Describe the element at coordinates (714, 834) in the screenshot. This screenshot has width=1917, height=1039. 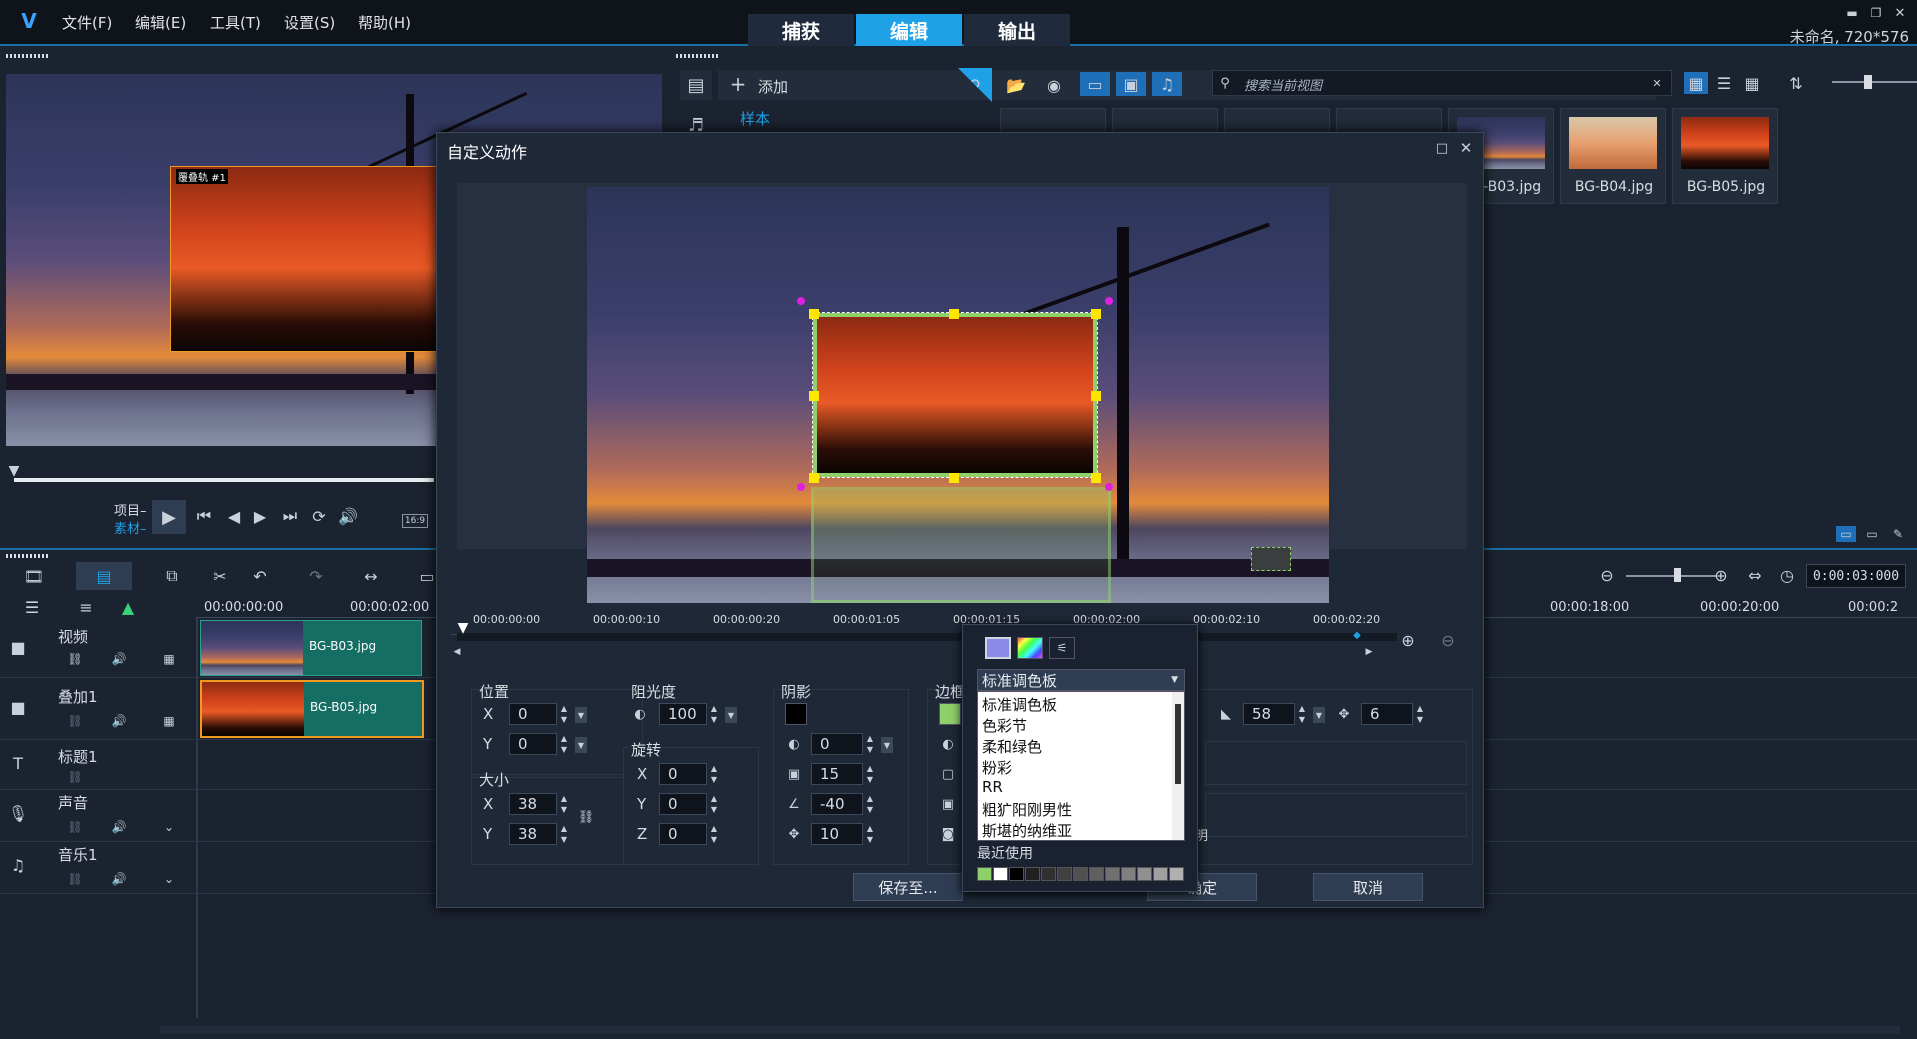
I see `rotation-z-stepper: ▲ ▼` at that location.